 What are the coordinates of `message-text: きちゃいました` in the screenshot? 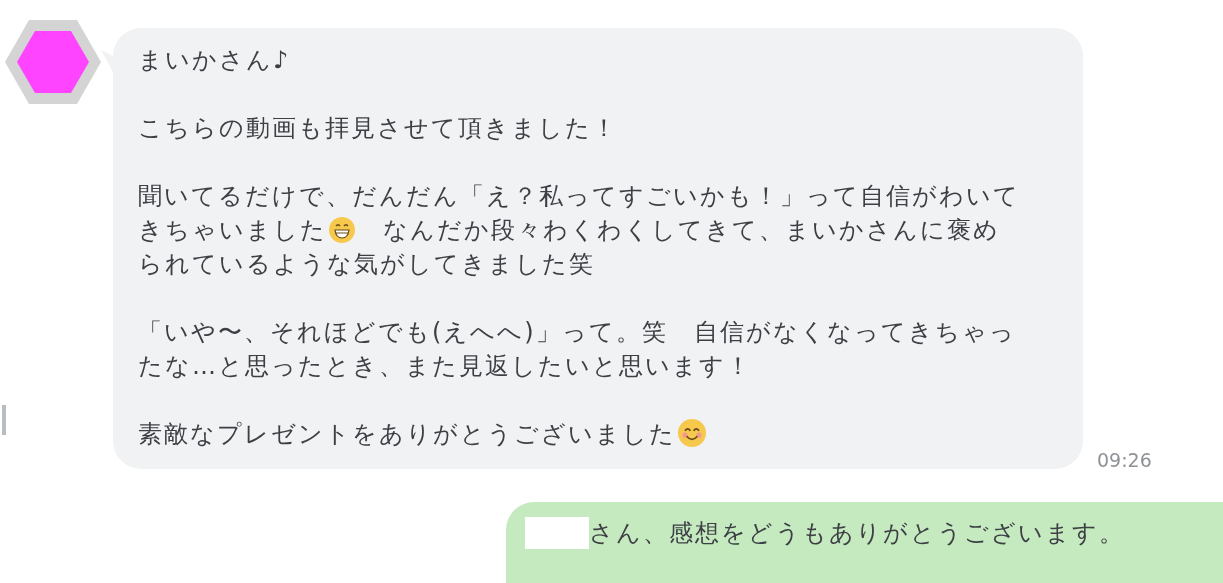 It's located at (232, 230).